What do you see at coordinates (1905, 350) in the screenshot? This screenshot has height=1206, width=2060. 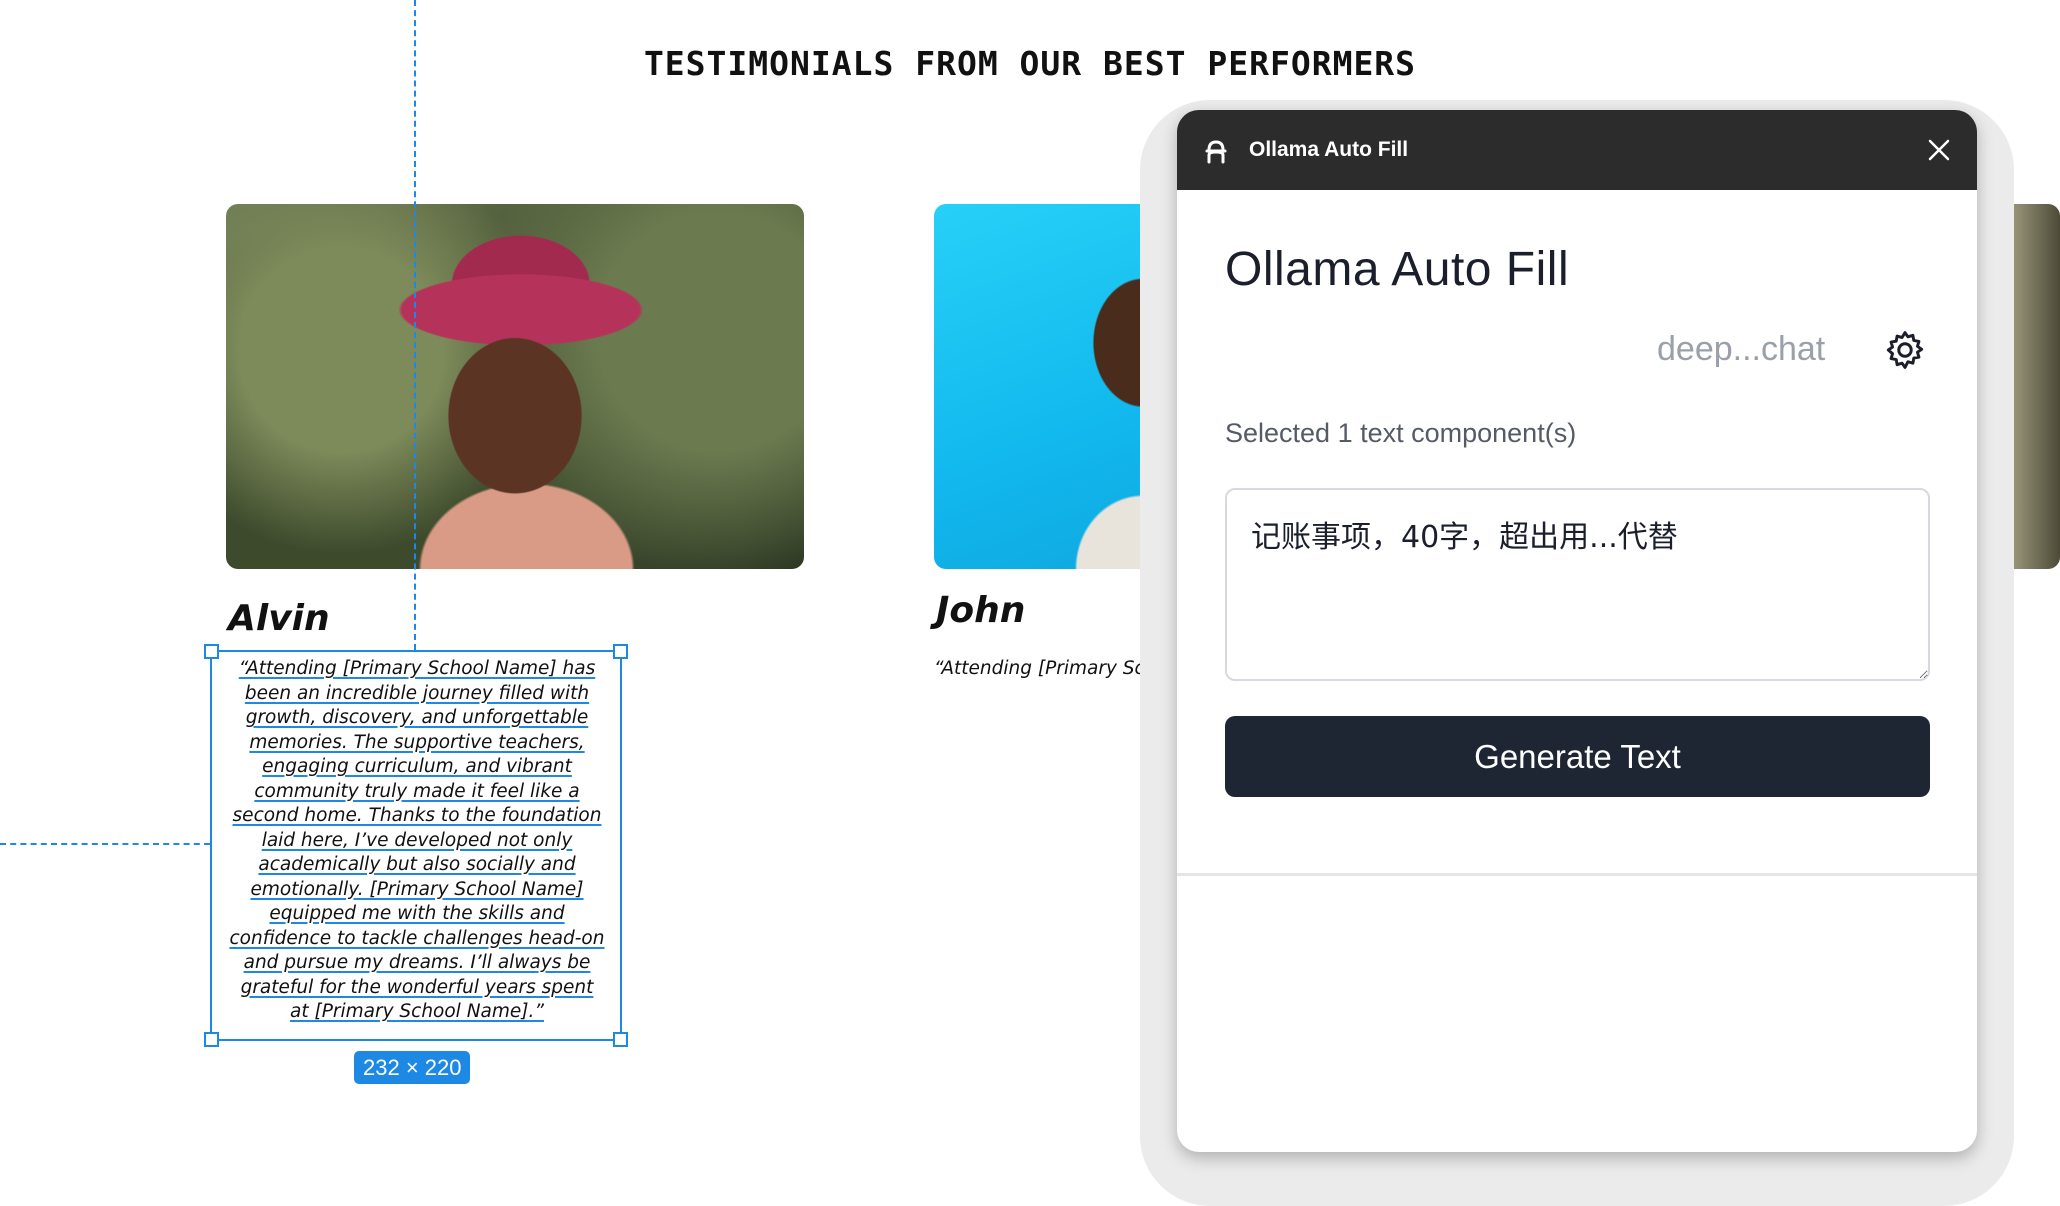 I see `gear-icon` at bounding box center [1905, 350].